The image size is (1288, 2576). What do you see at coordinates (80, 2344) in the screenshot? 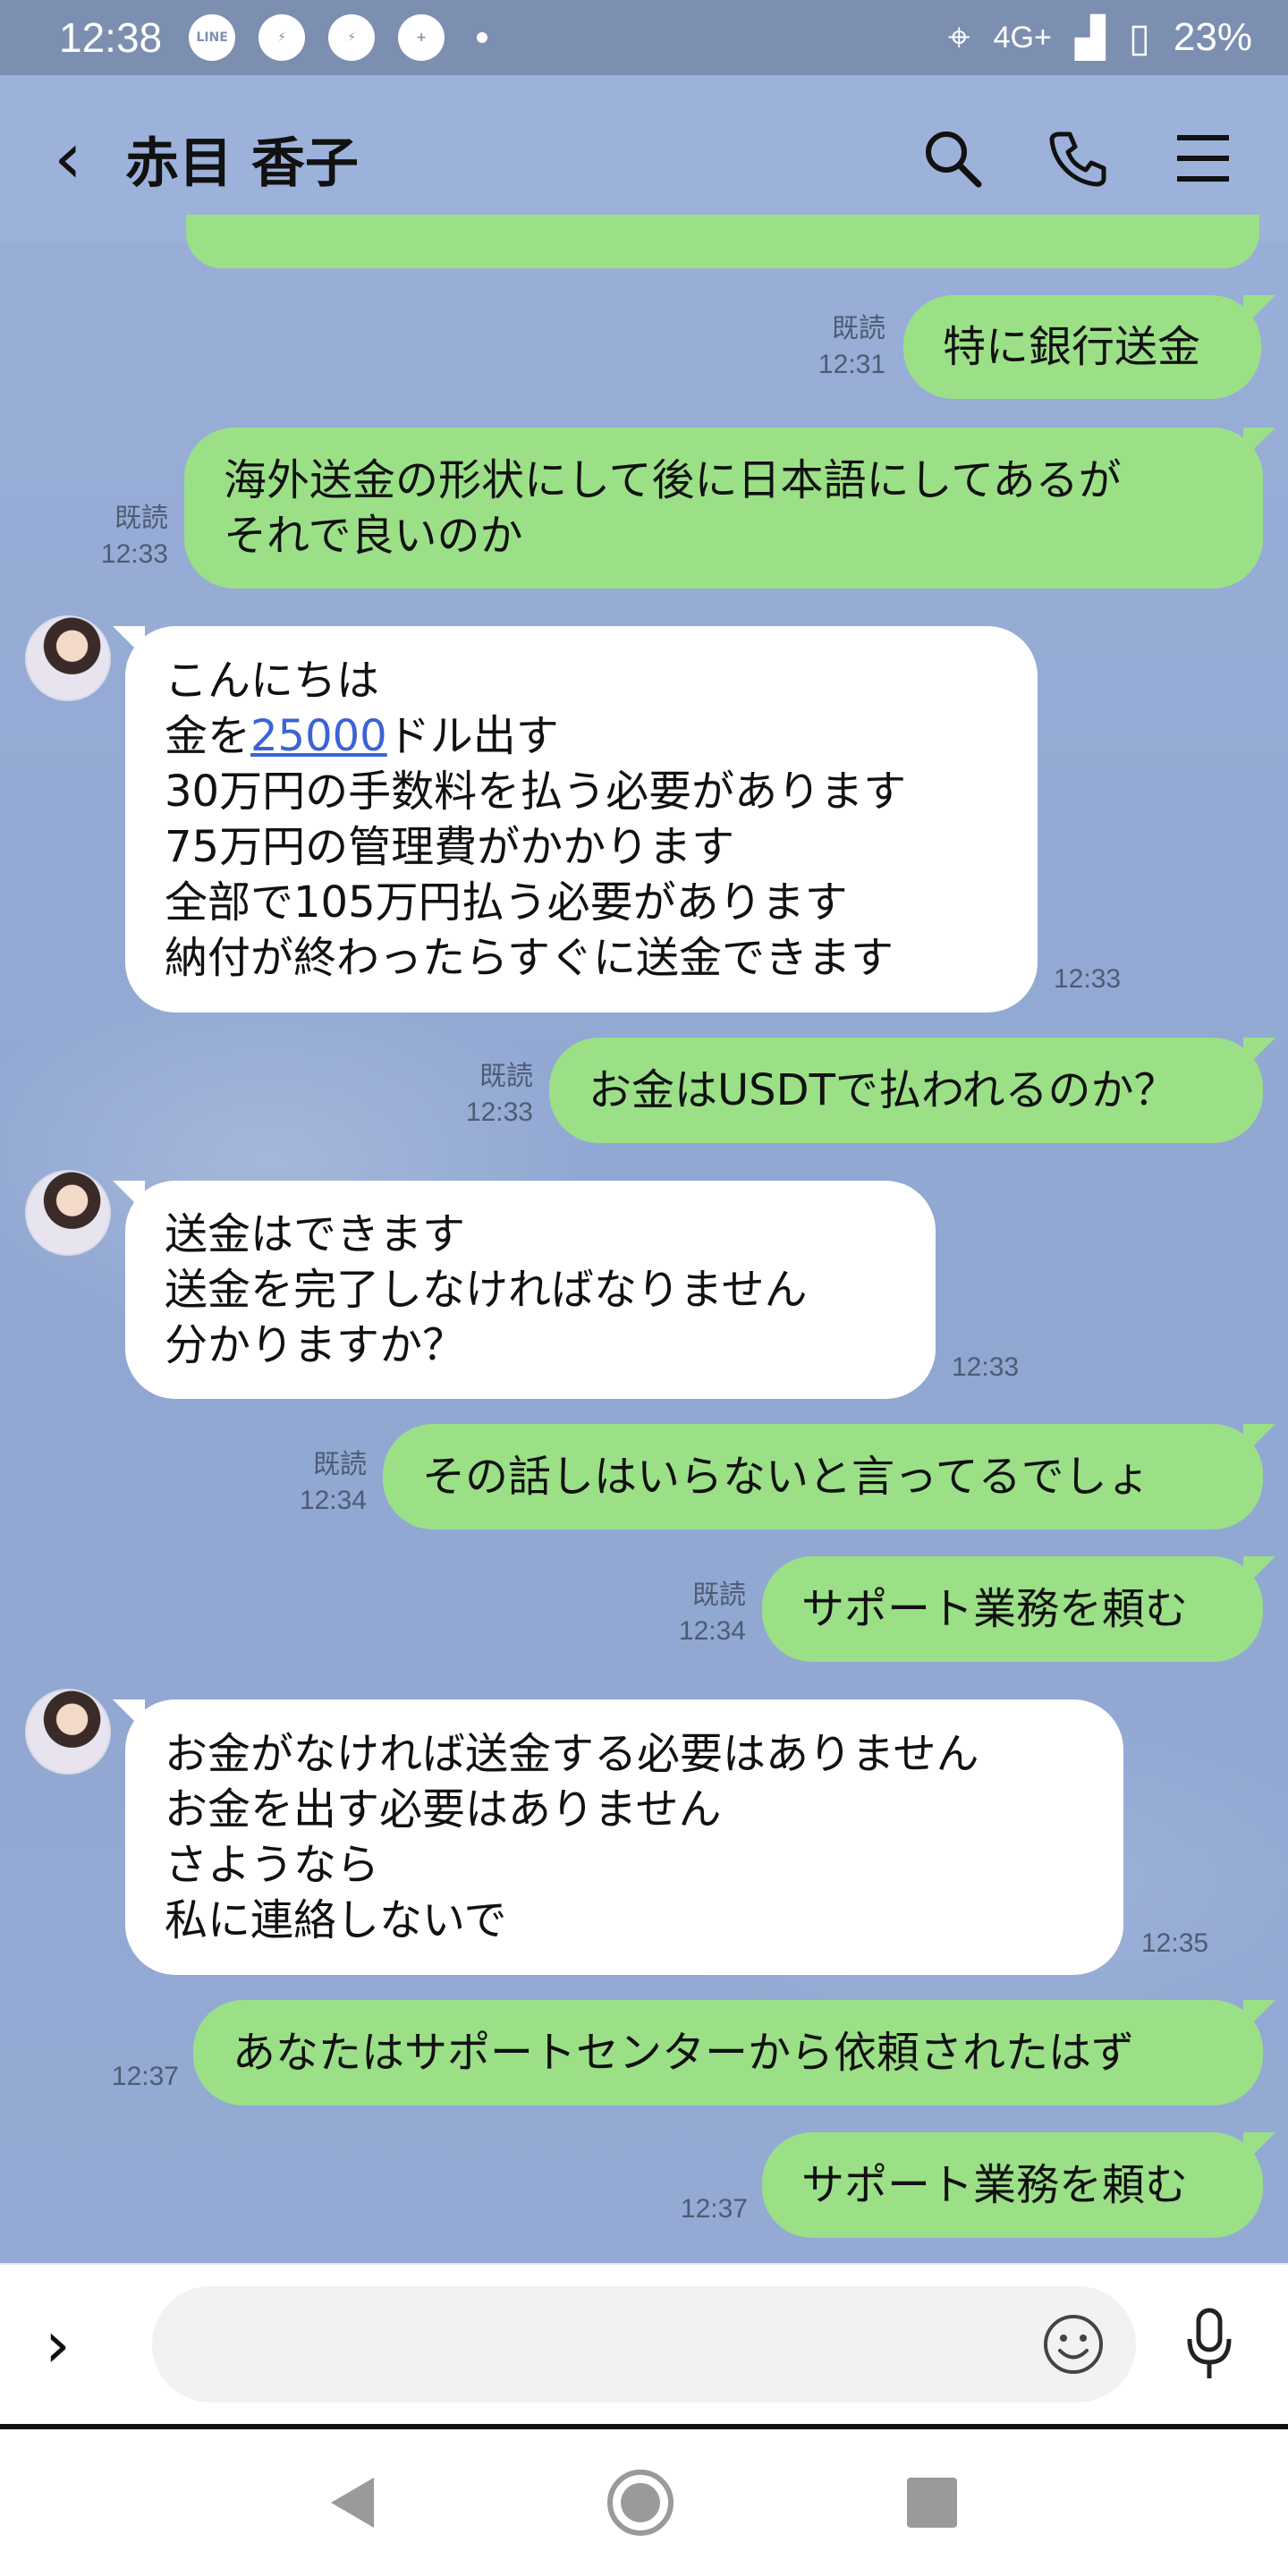
I see `chevron-right-icon: ›` at bounding box center [80, 2344].